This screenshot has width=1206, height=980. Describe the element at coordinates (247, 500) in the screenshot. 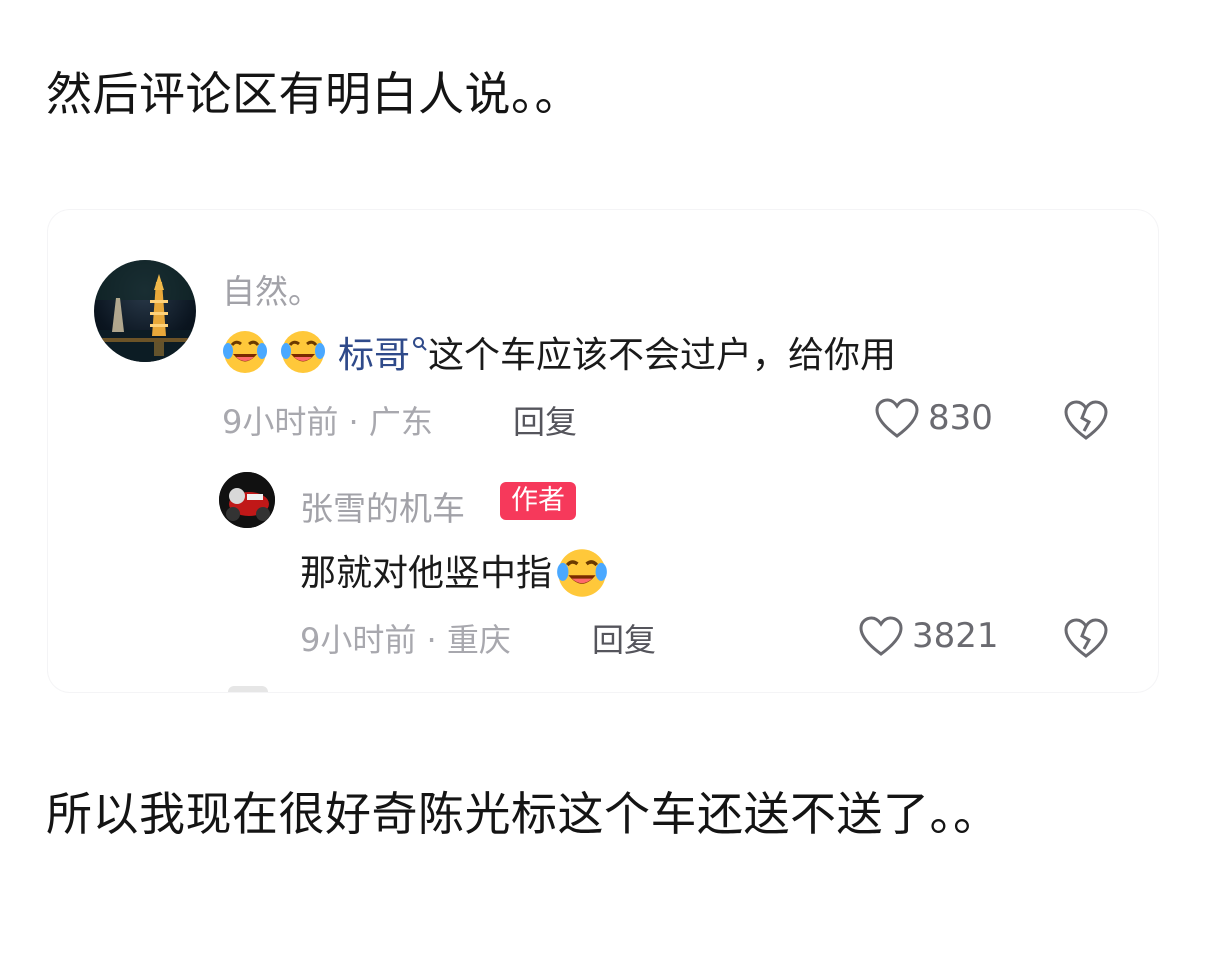

I see `reply-author-avatar` at that location.